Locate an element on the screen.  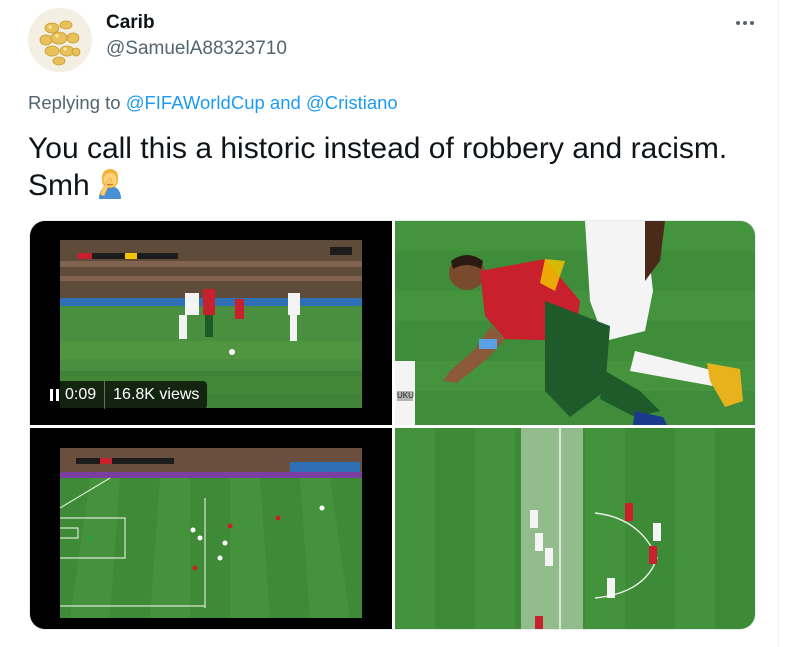
replying-to: Replying to @FIFAWorldCup and @Cristiano is located at coordinates (213, 103).